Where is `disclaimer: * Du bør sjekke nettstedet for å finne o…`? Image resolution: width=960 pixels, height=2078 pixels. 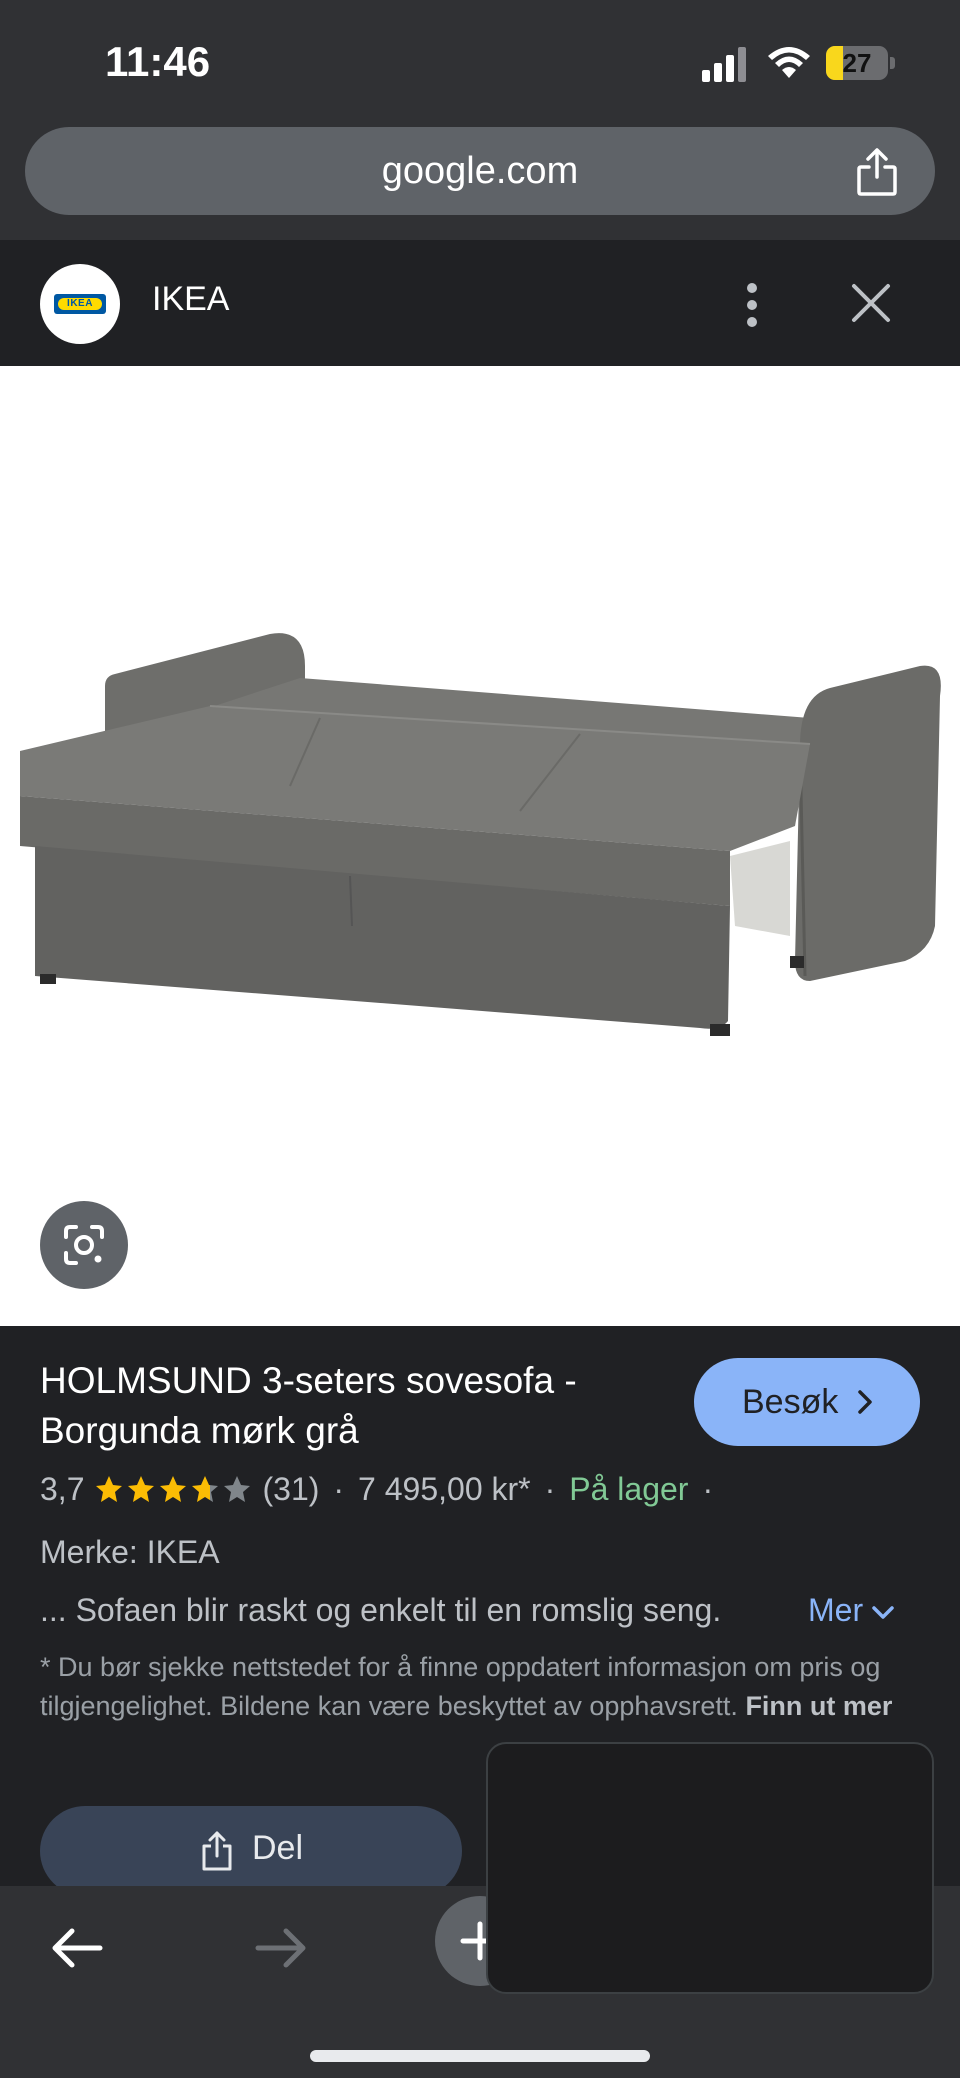
disclaimer: * Du bør sjekke nettstedet for å finne o… is located at coordinates (480, 1687).